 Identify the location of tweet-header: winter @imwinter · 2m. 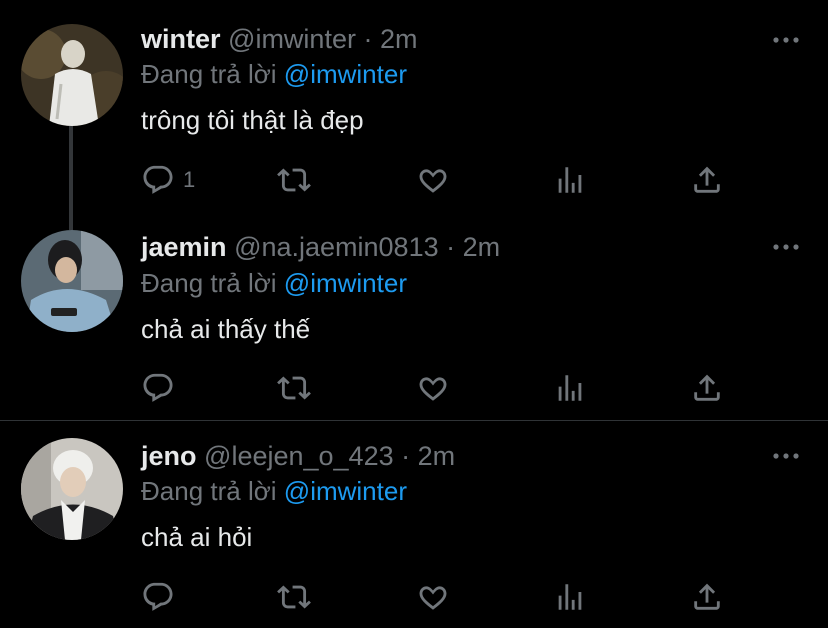
(279, 39).